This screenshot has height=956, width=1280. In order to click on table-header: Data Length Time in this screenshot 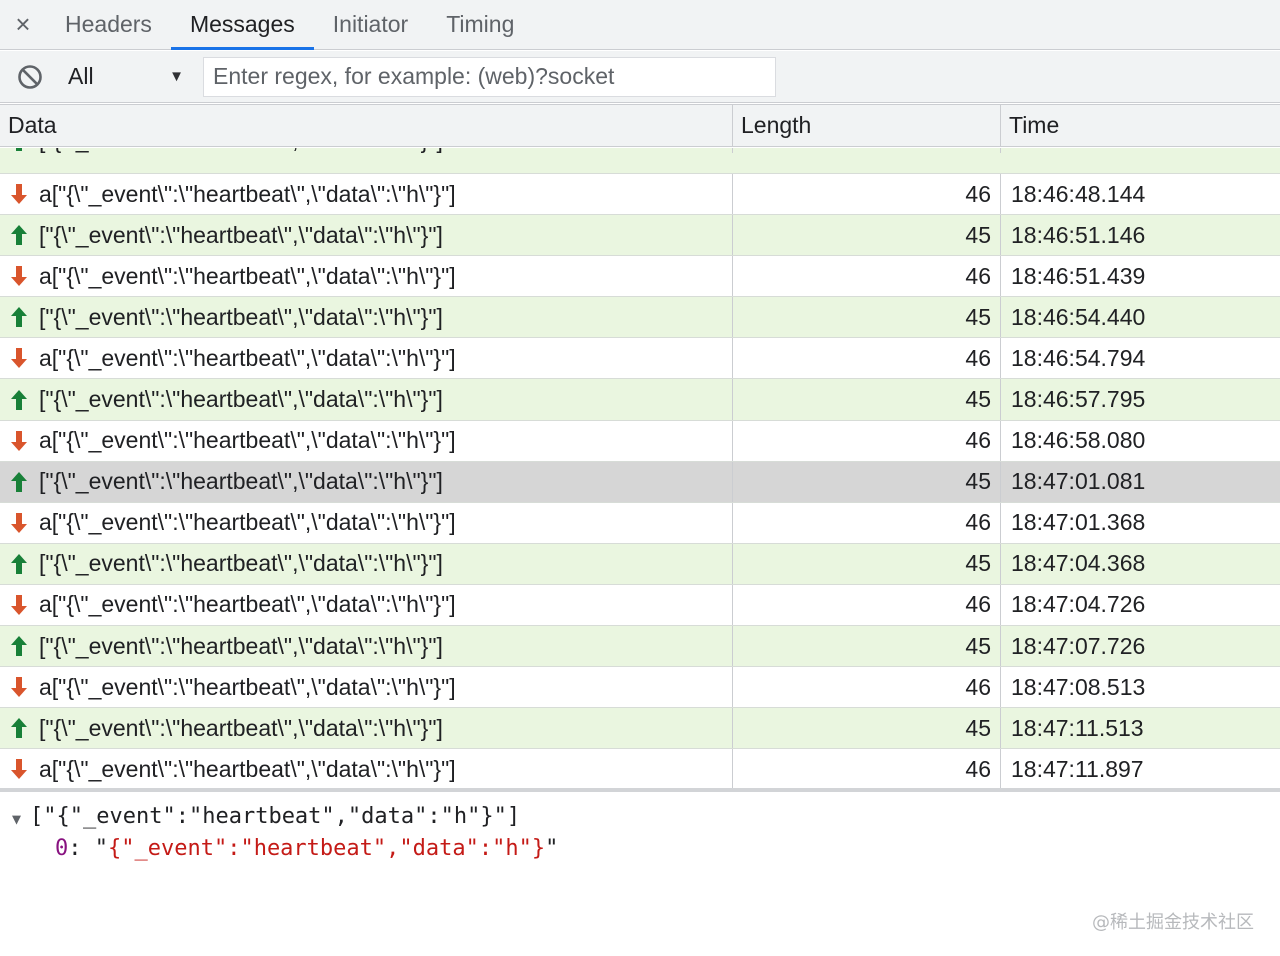, I will do `click(640, 126)`.